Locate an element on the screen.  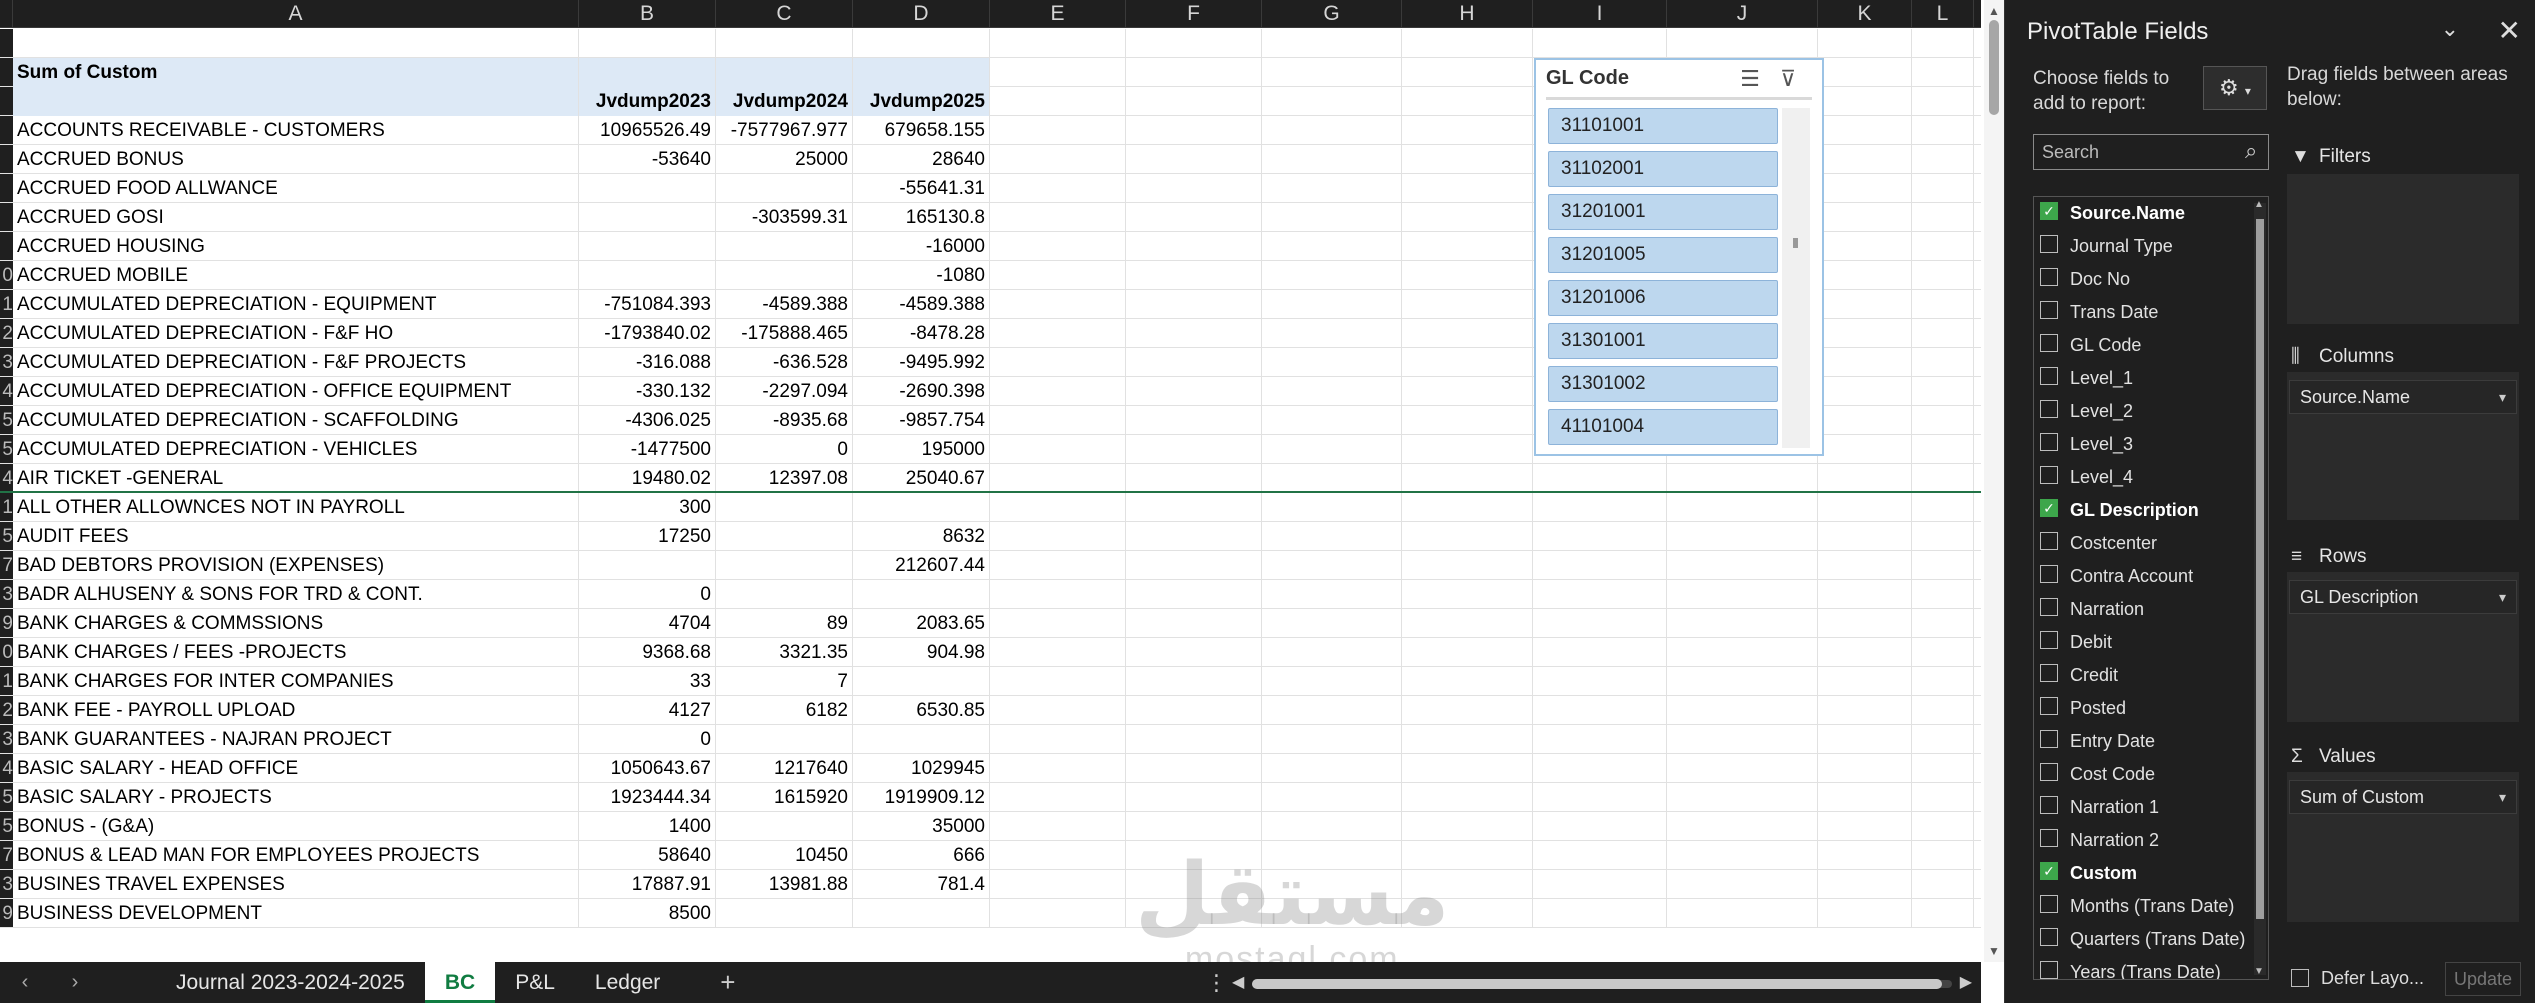
row-label: ACCRUED BONUS is located at coordinates (296, 159).